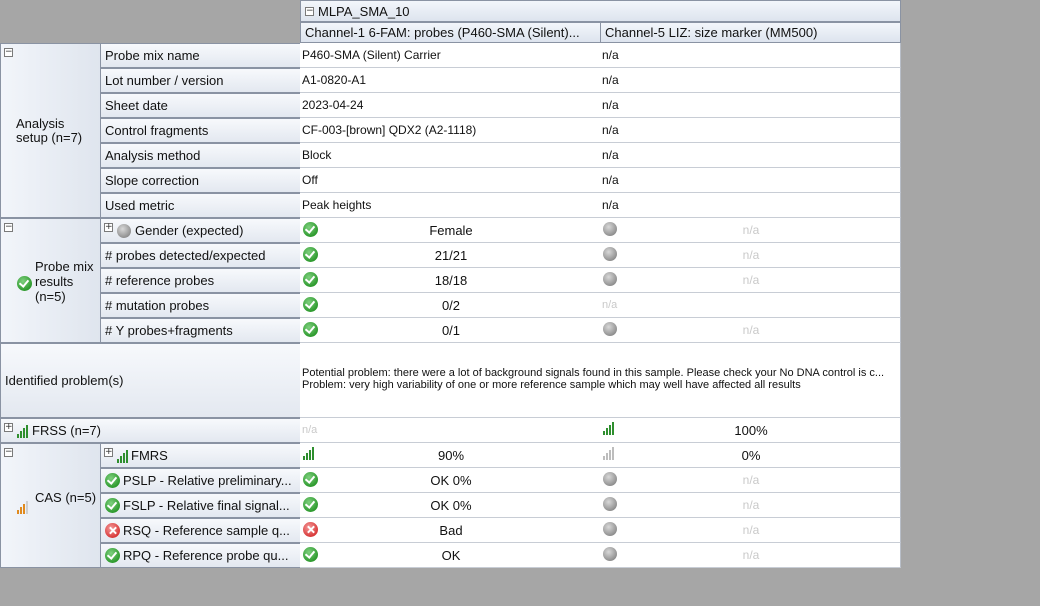 The width and height of the screenshot is (1040, 606). I want to click on pslp-c1: OK 0%, so click(450, 480).